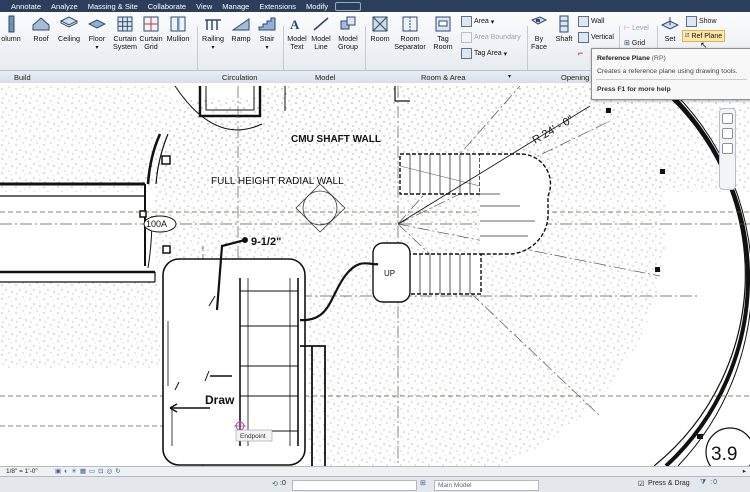 The image size is (750, 492). I want to click on shaft-button: Shaft, so click(564, 29).